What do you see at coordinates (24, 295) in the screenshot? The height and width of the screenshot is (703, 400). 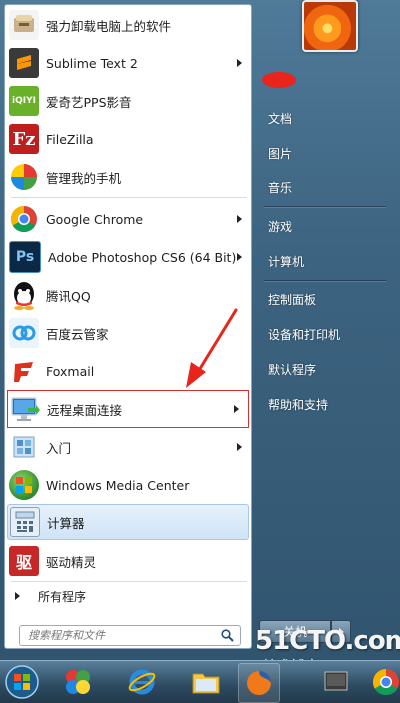 I see `qq-icon` at bounding box center [24, 295].